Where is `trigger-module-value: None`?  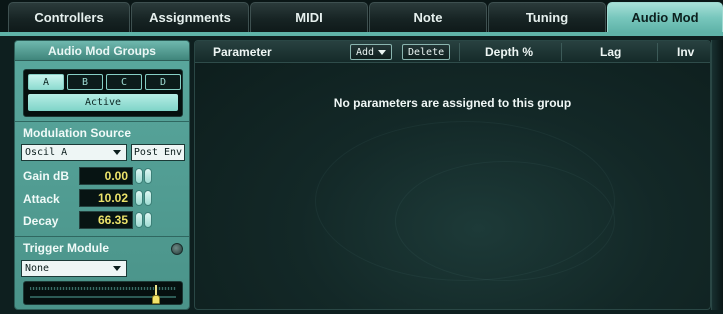 trigger-module-value: None is located at coordinates (37, 268).